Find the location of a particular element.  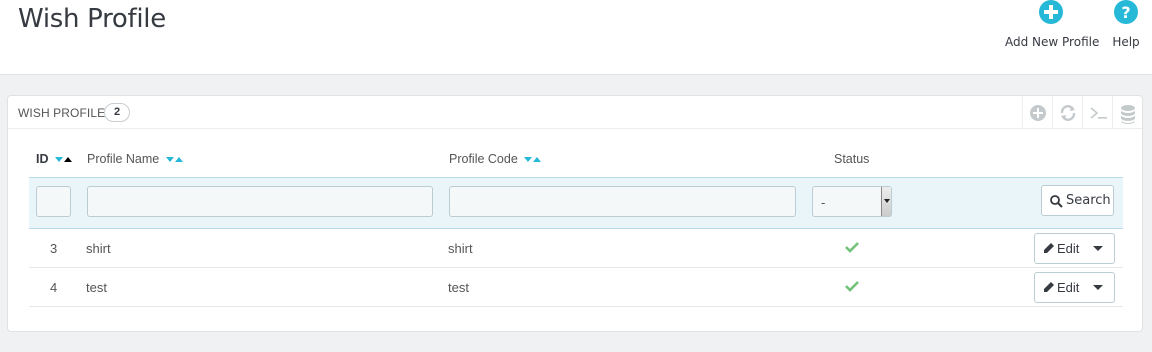

table-row: 4 test test Edit is located at coordinates (576, 287).